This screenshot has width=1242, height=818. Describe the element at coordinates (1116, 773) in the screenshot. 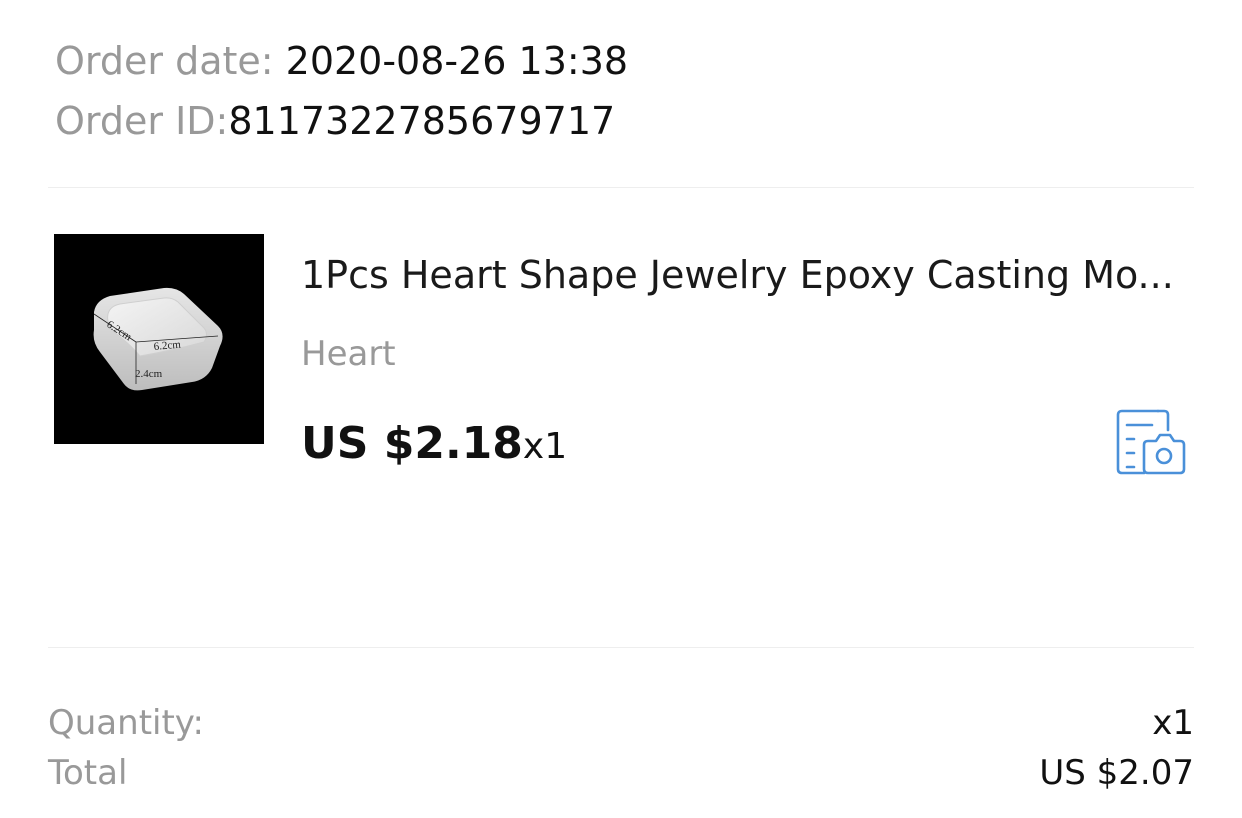

I see `summary-total-value: US $2.07` at that location.